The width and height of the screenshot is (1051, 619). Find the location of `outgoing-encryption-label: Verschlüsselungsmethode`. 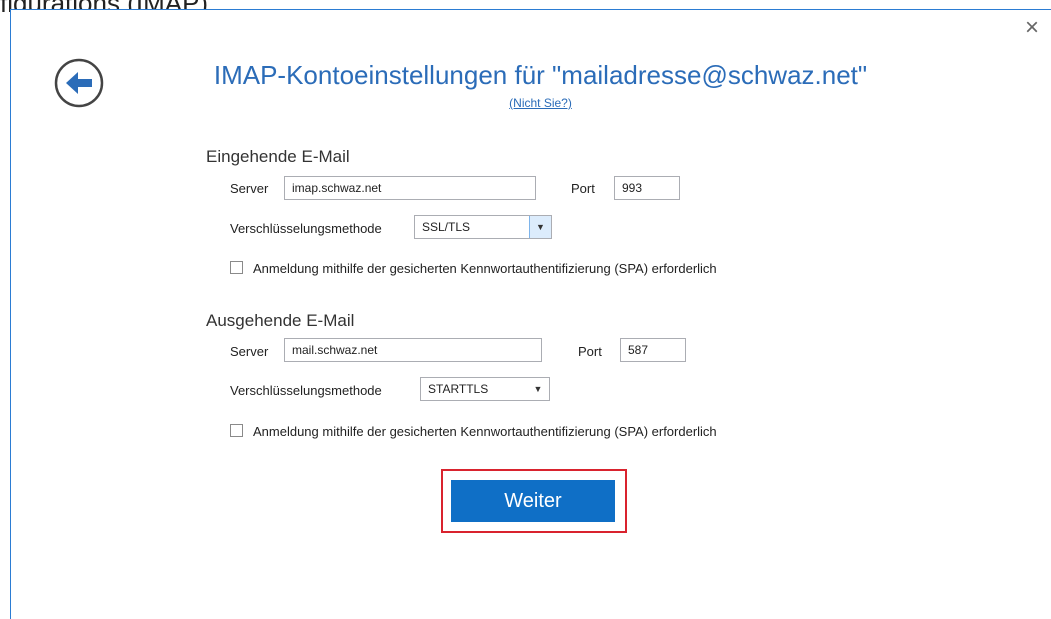

outgoing-encryption-label: Verschlüsselungsmethode is located at coordinates (306, 390).